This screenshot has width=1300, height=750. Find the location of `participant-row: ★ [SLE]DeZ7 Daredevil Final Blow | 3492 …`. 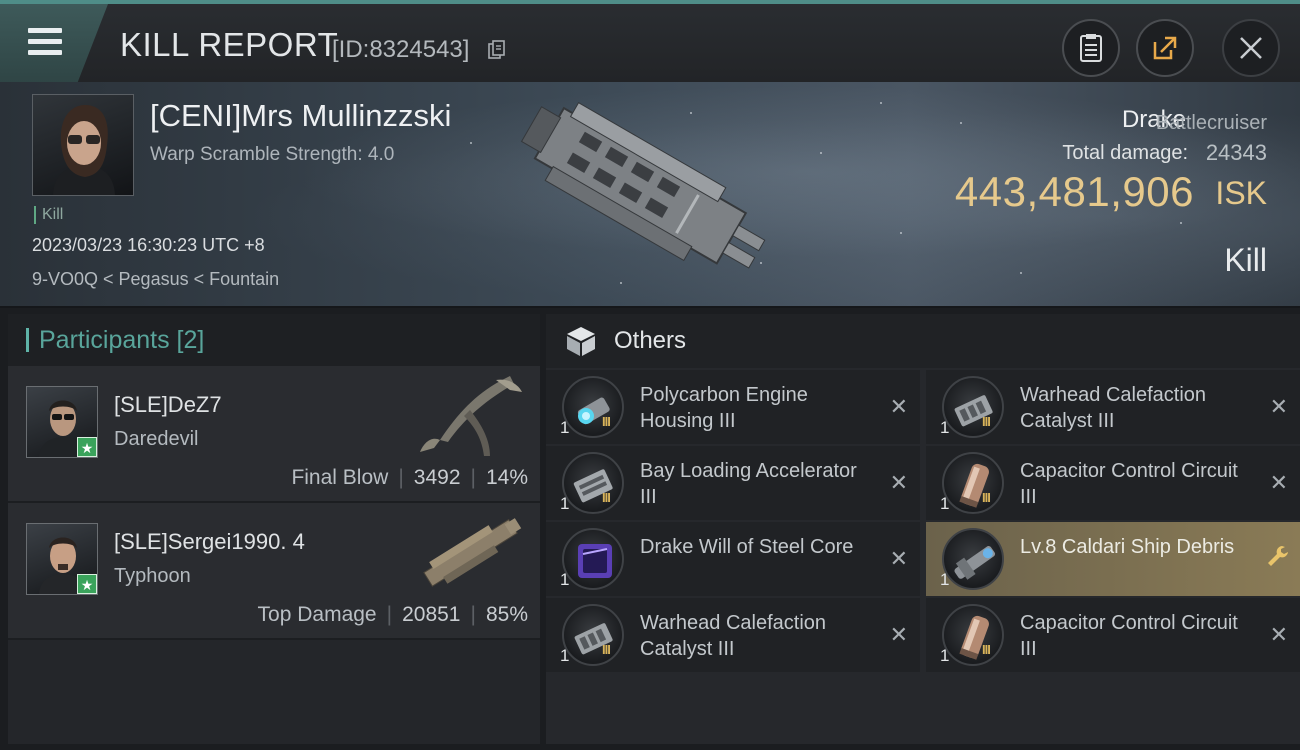

participant-row: ★ [SLE]DeZ7 Daredevil Final Blow | 3492 … is located at coordinates (274, 434).